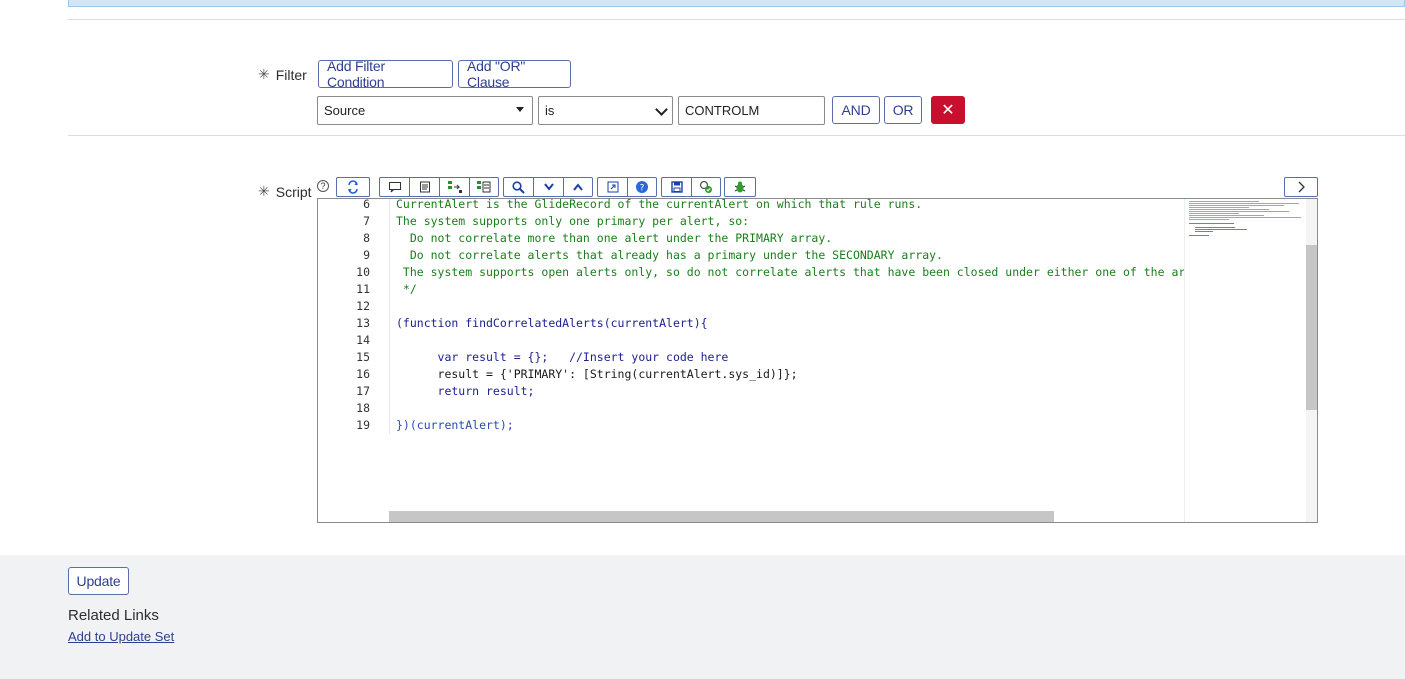  I want to click on gear-check-icon, so click(705, 186).